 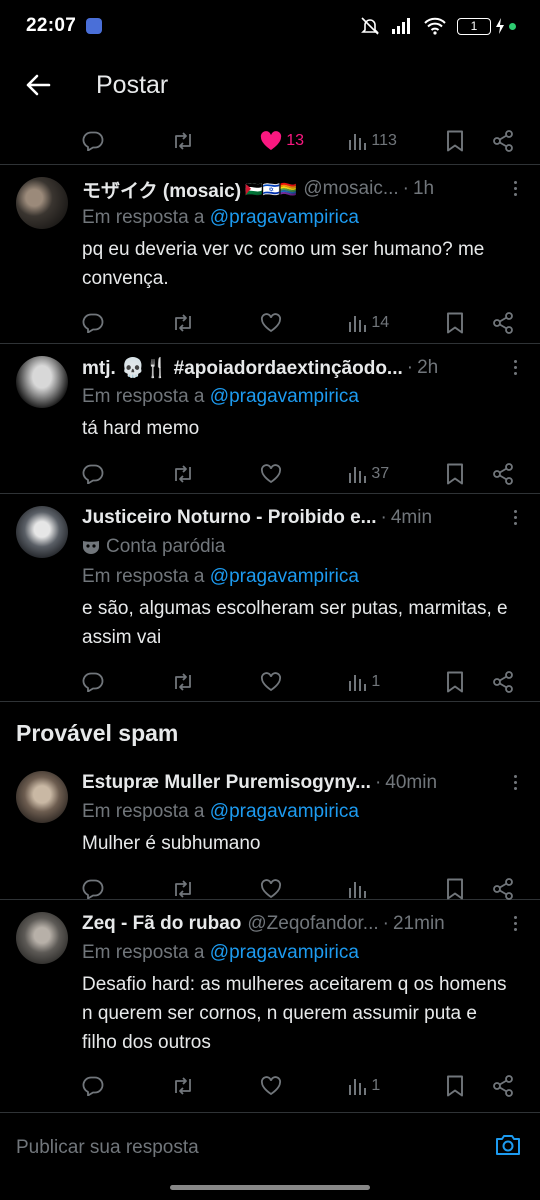 I want to click on reply-prefix: Em resposta a, so click(x=143, y=396).